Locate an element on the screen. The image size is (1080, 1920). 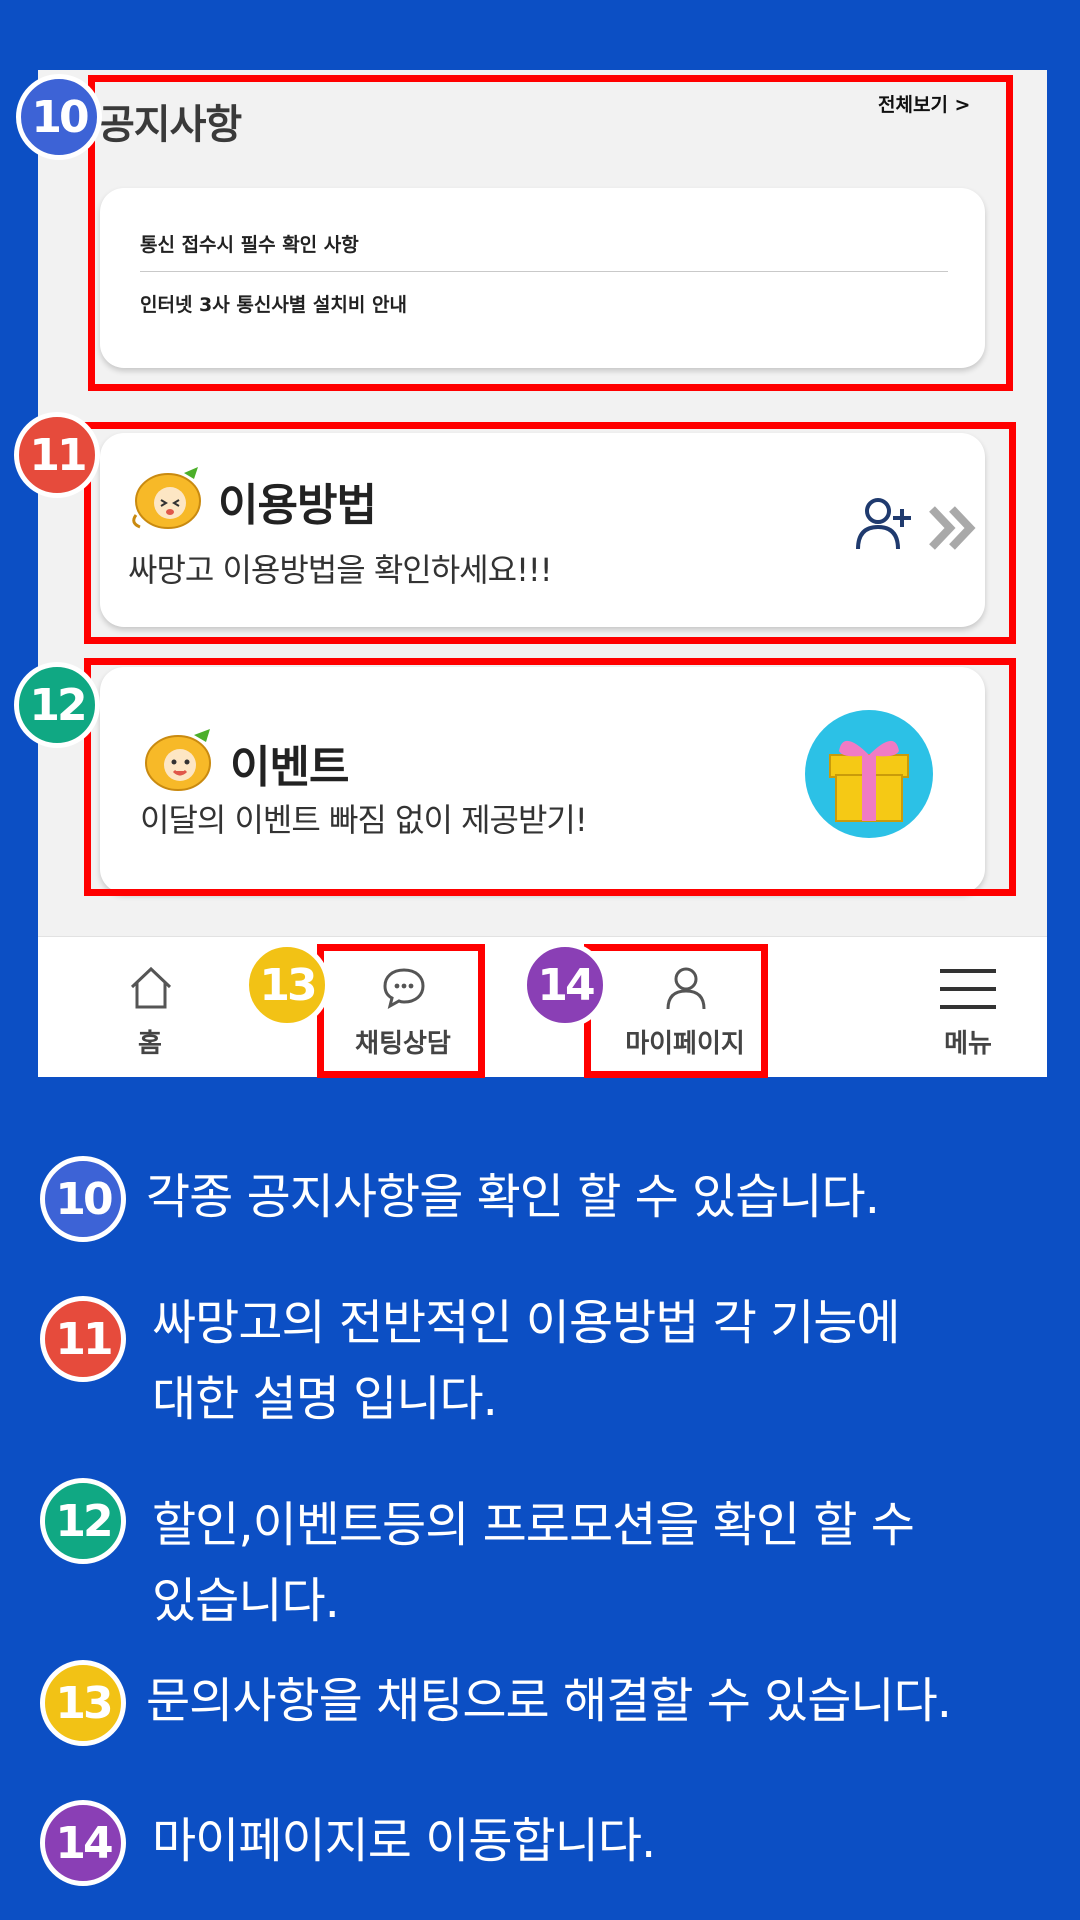
highlight-box-notice is located at coordinates (550, 233).